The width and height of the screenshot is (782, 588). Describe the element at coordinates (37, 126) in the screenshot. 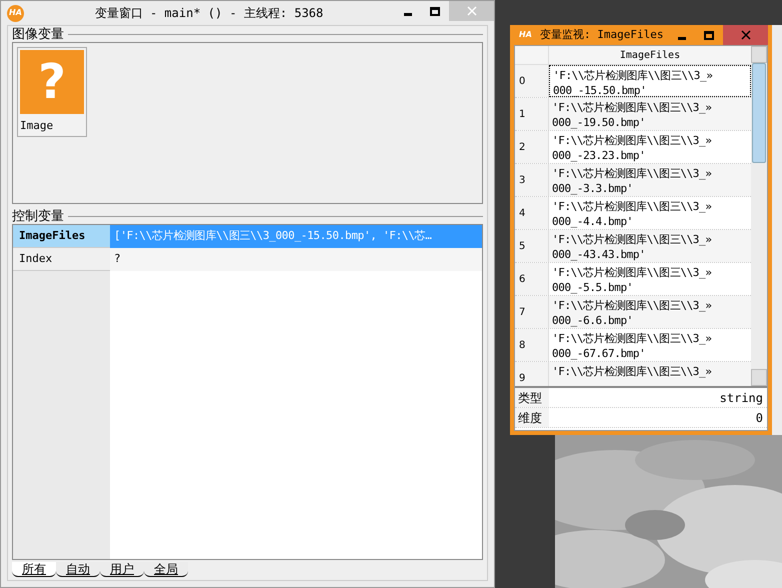

I see `image-label: Image` at that location.